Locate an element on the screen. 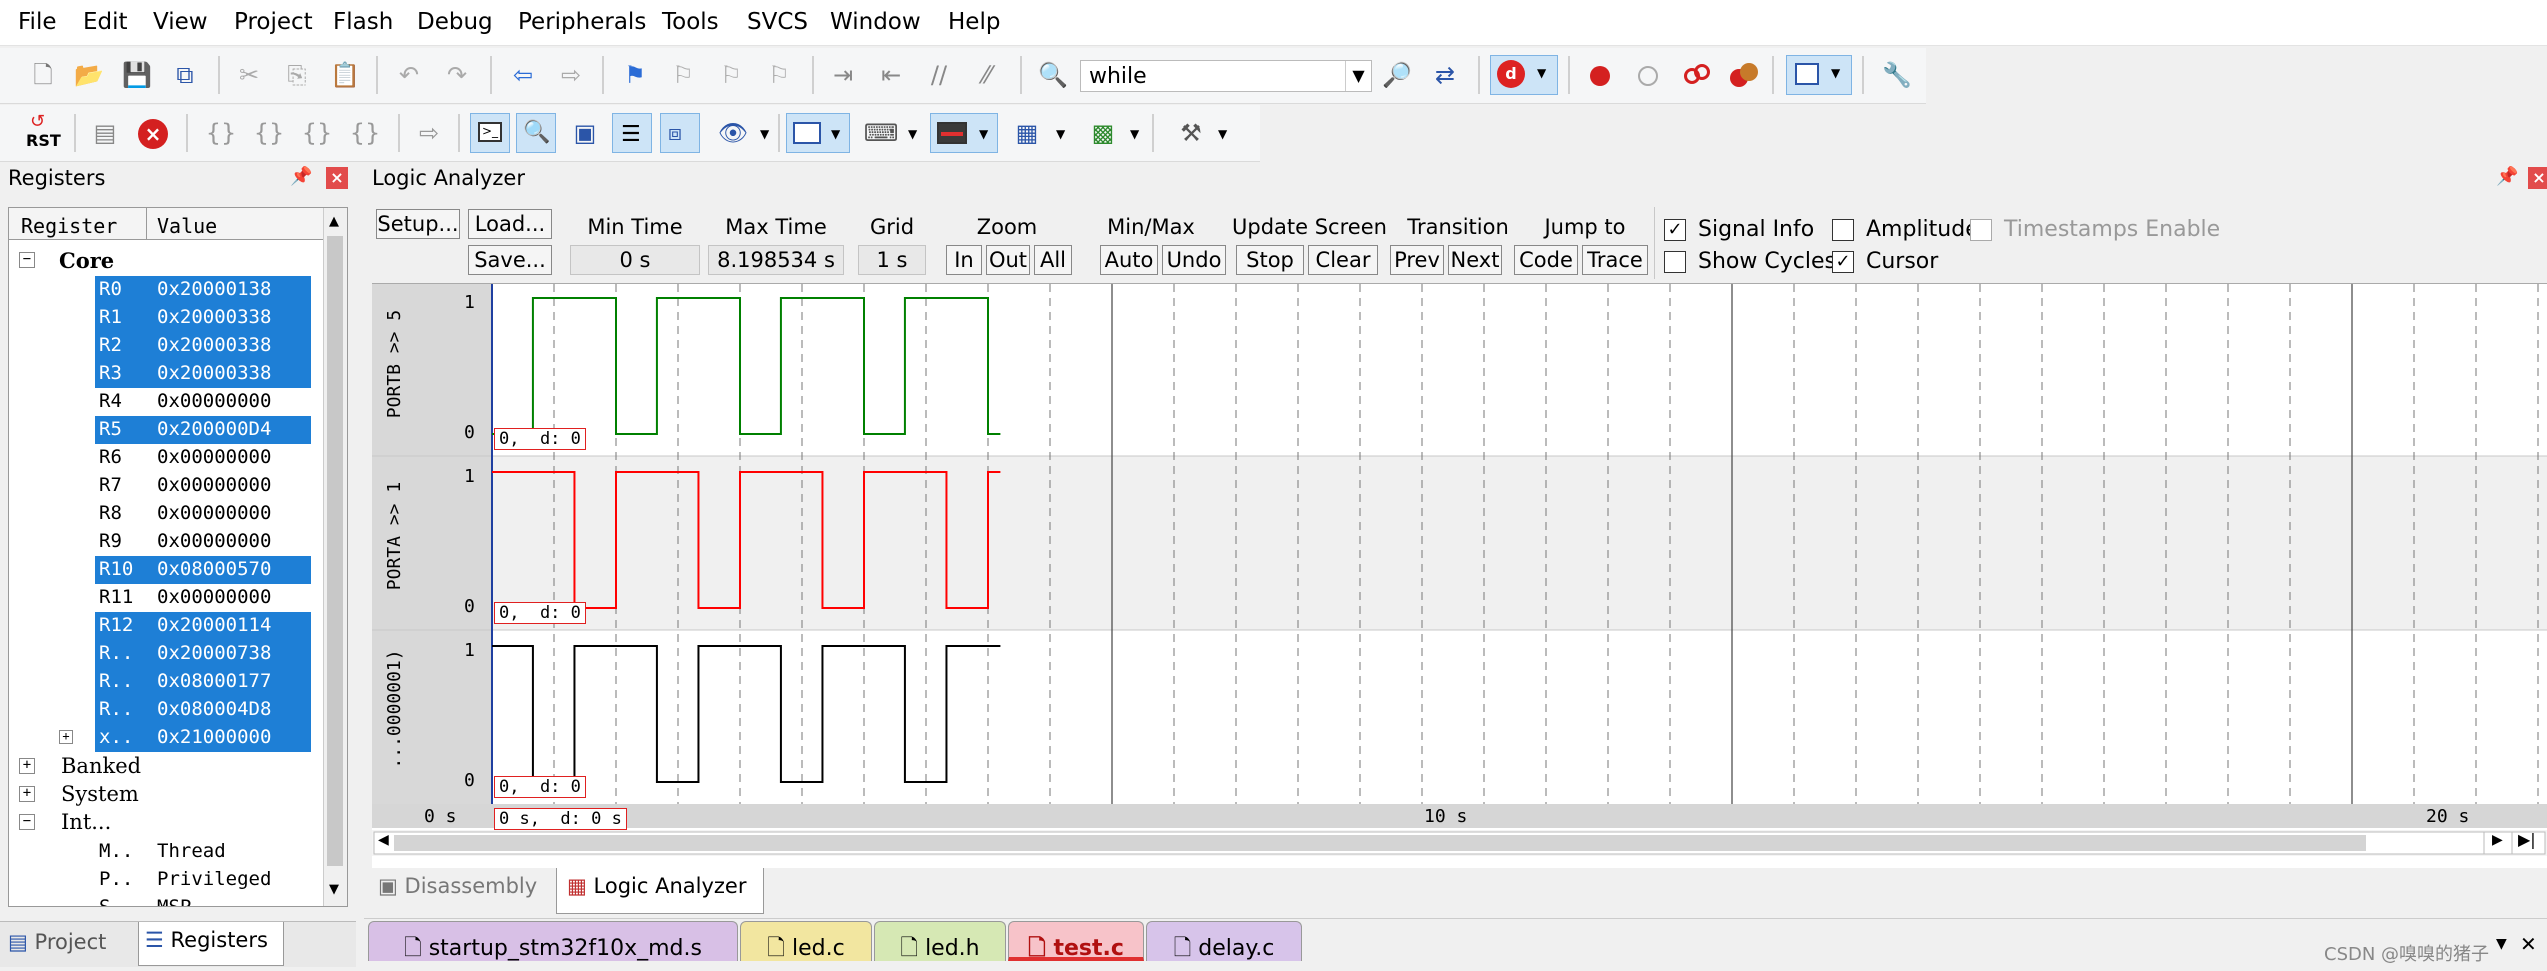  step-into-icon: {} is located at coordinates (221, 133).